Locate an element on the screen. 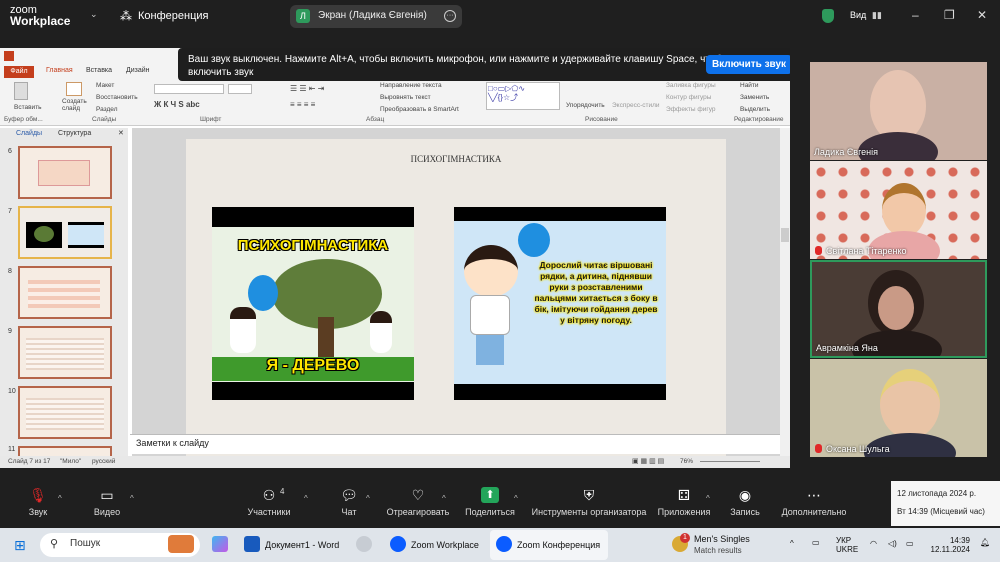 Image resolution: width=1000 pixels, height=562 pixels. minimize-icon: – is located at coordinates (915, 15).